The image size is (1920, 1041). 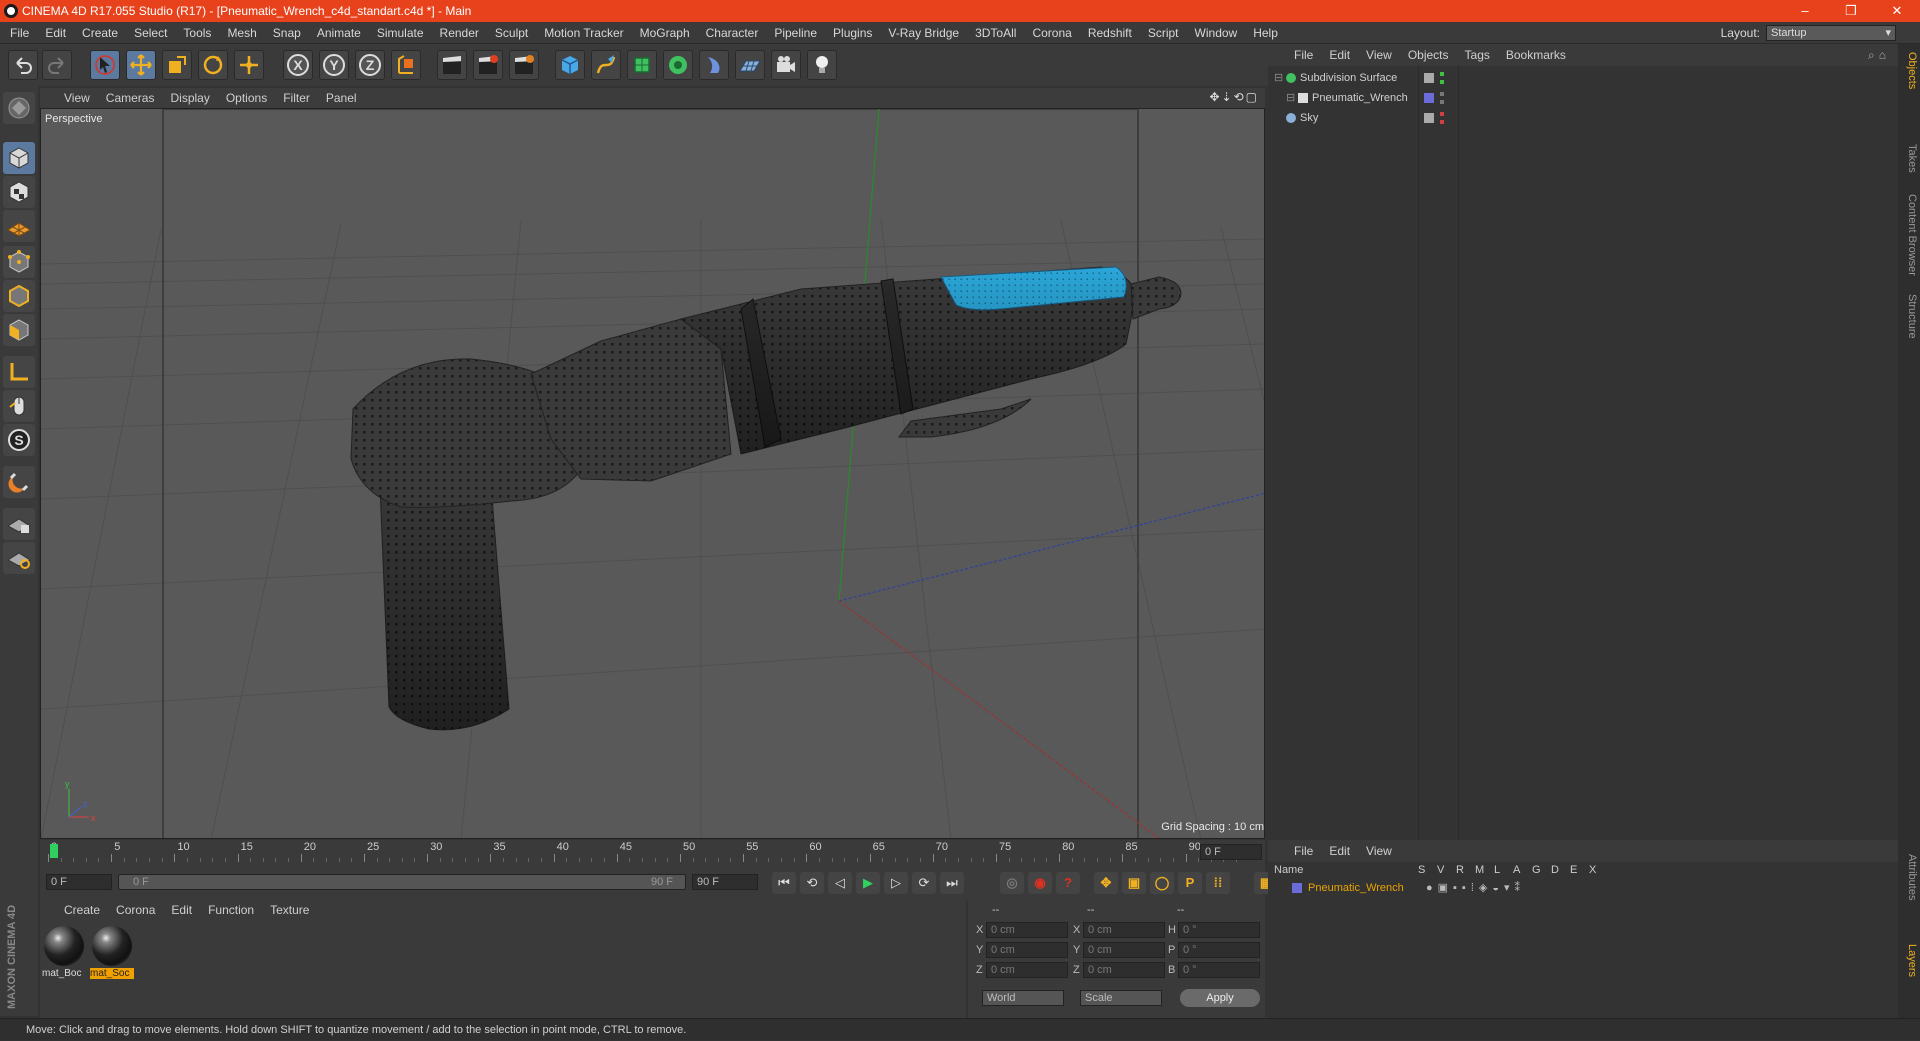 What do you see at coordinates (100, 33) in the screenshot?
I see `menu-create: Create` at bounding box center [100, 33].